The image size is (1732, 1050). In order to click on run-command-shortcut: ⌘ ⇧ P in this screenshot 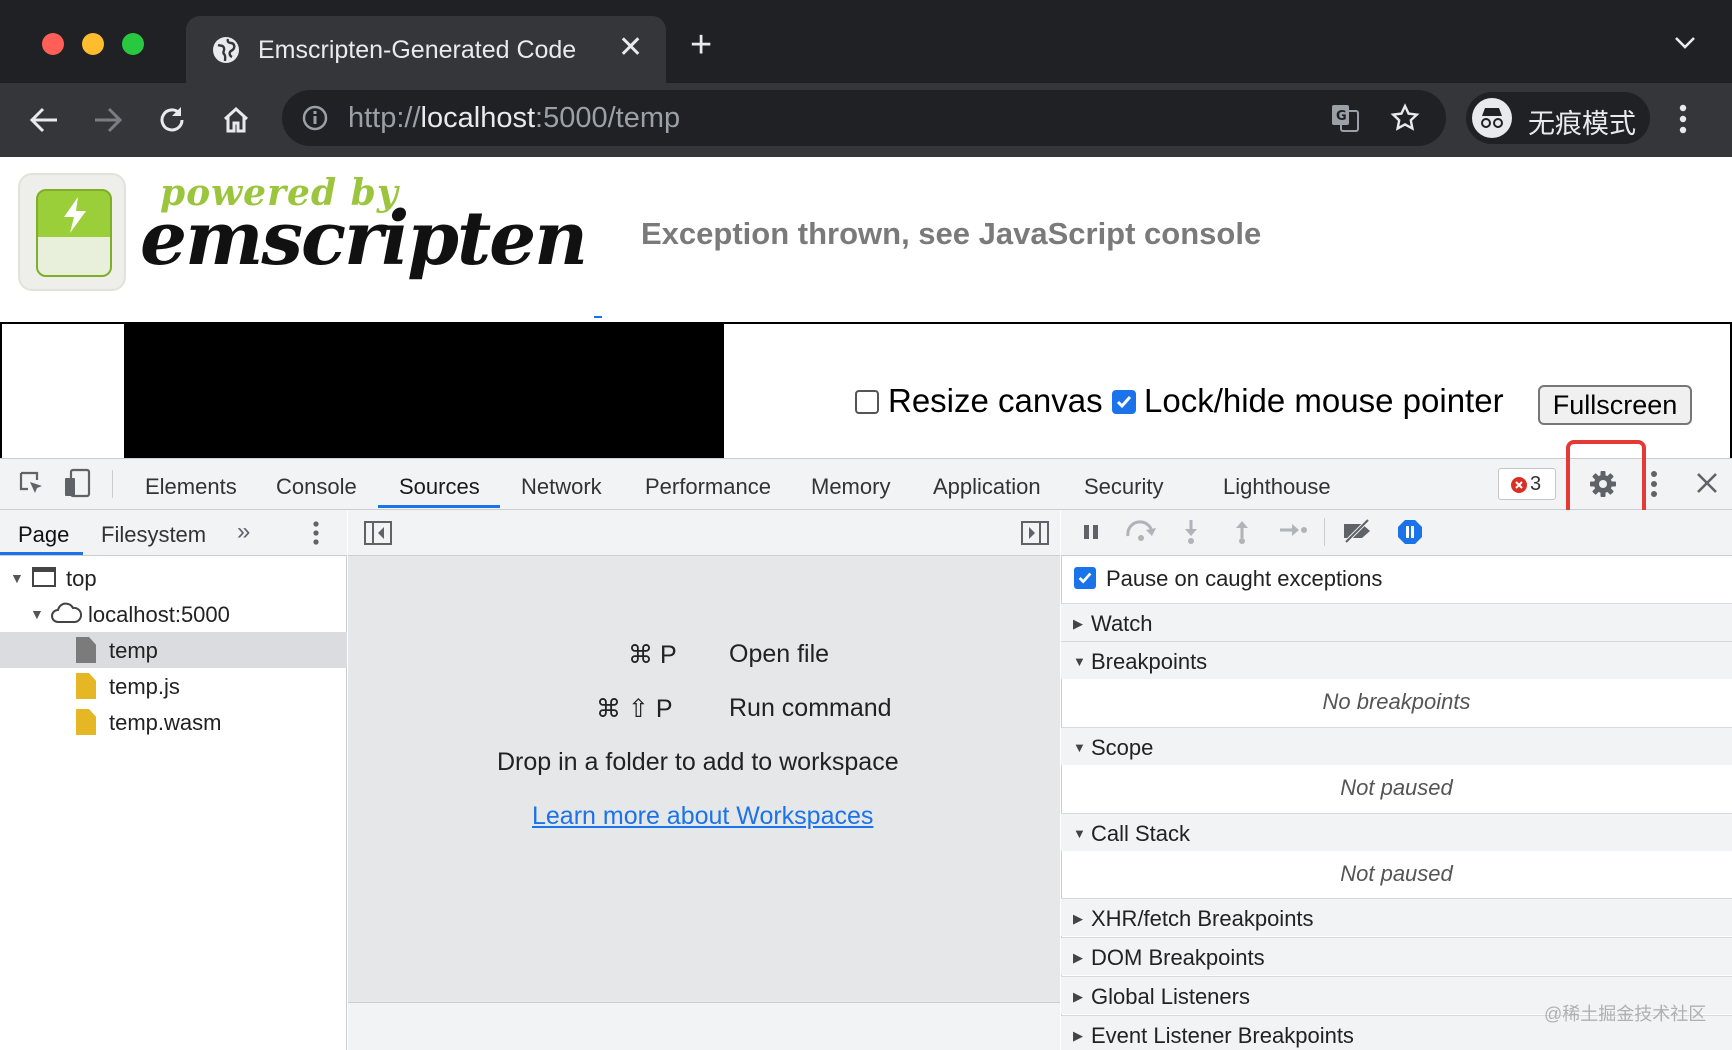, I will do `click(634, 709)`.